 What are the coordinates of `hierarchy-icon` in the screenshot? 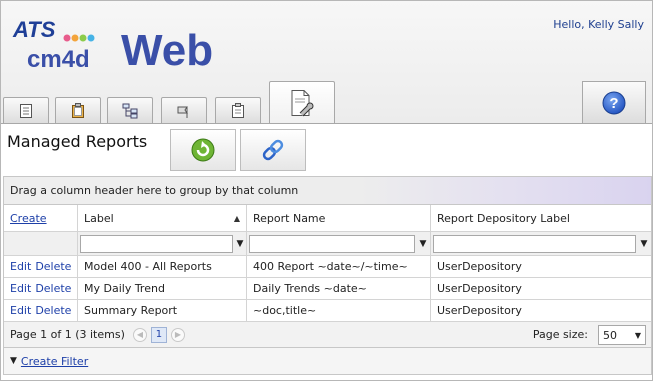 It's located at (130, 111).